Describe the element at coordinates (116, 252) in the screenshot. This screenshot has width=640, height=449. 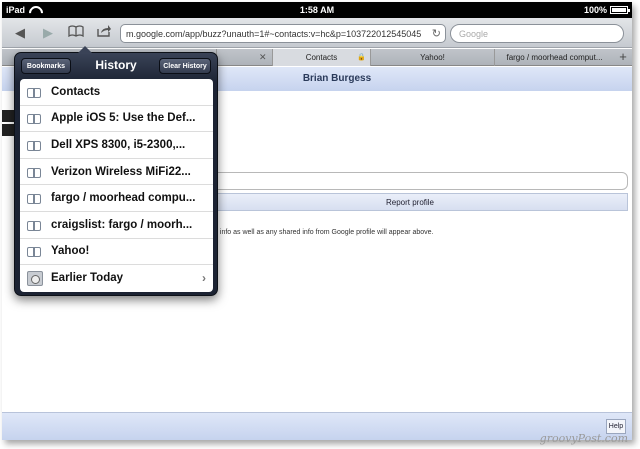
I see `history-item: Yahoo!` at that location.